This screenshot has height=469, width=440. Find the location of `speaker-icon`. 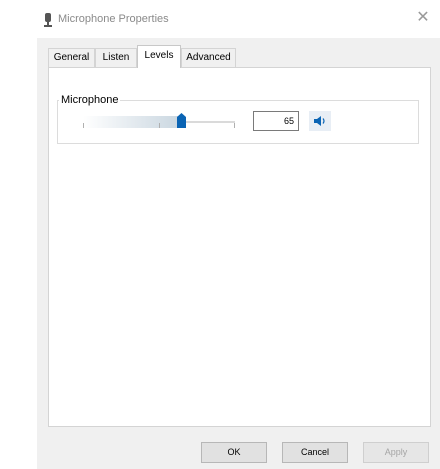

speaker-icon is located at coordinates (319, 121).